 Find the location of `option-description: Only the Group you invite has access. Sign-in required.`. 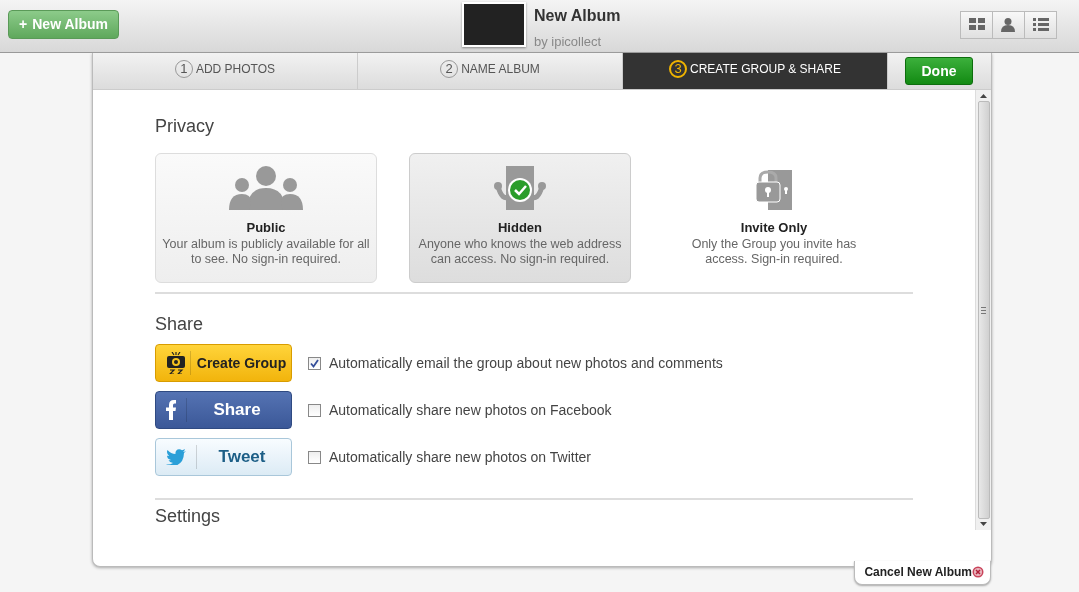

option-description: Only the Group you invite has access. Sign-in required. is located at coordinates (774, 252).